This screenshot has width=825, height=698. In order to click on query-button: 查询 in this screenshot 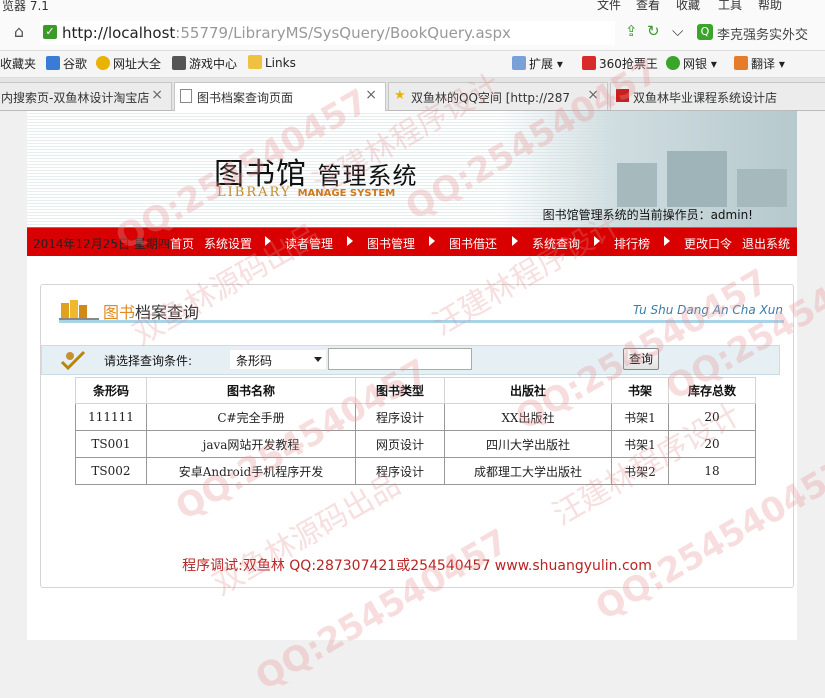, I will do `click(641, 359)`.